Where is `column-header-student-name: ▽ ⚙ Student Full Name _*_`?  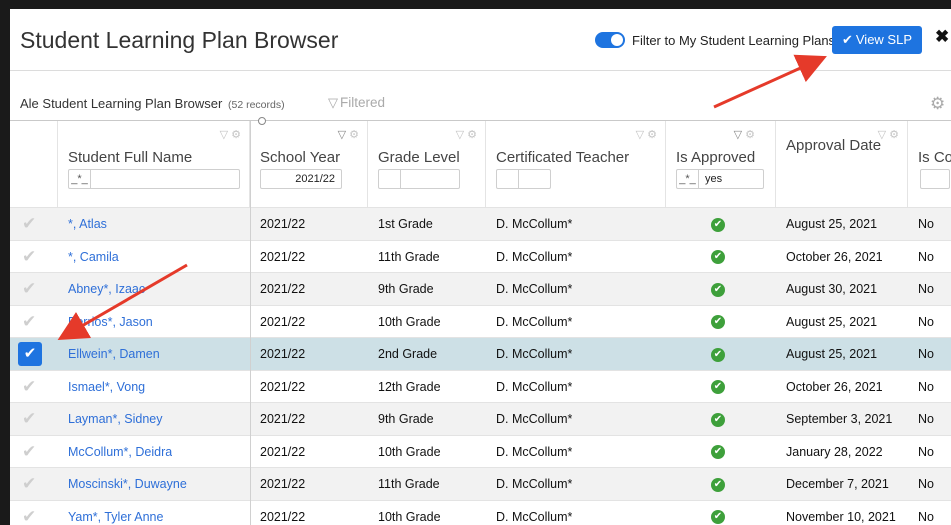 column-header-student-name: ▽ ⚙ Student Full Name _*_ is located at coordinates (154, 164).